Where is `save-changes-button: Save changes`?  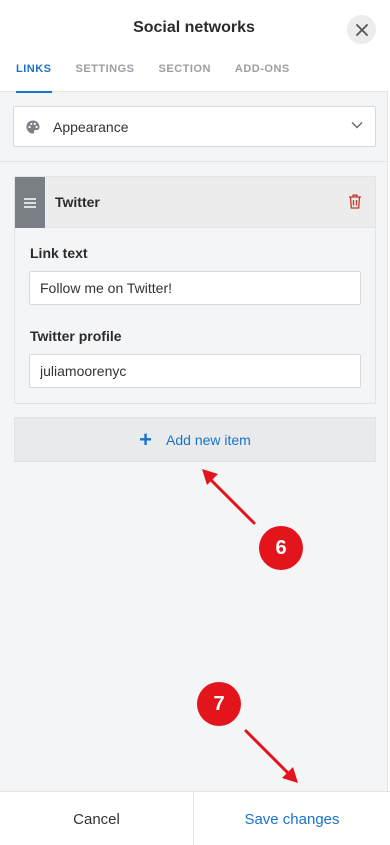
save-changes-button: Save changes is located at coordinates (292, 818).